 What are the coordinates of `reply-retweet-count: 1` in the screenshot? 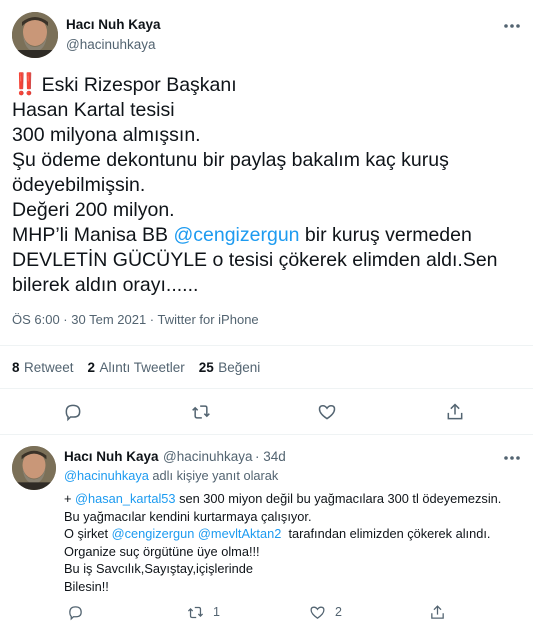 It's located at (216, 612).